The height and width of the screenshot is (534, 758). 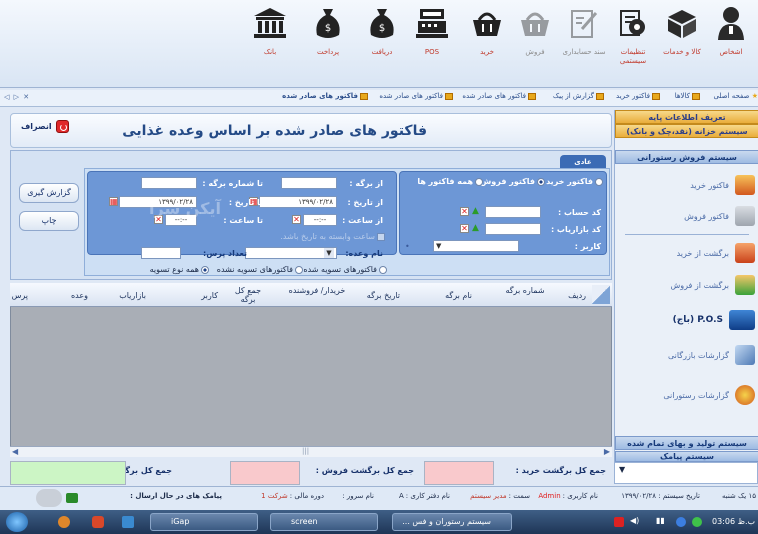 What do you see at coordinates (525, 290) in the screenshot?
I see `column-sheet-number: شماره برگه` at bounding box center [525, 290].